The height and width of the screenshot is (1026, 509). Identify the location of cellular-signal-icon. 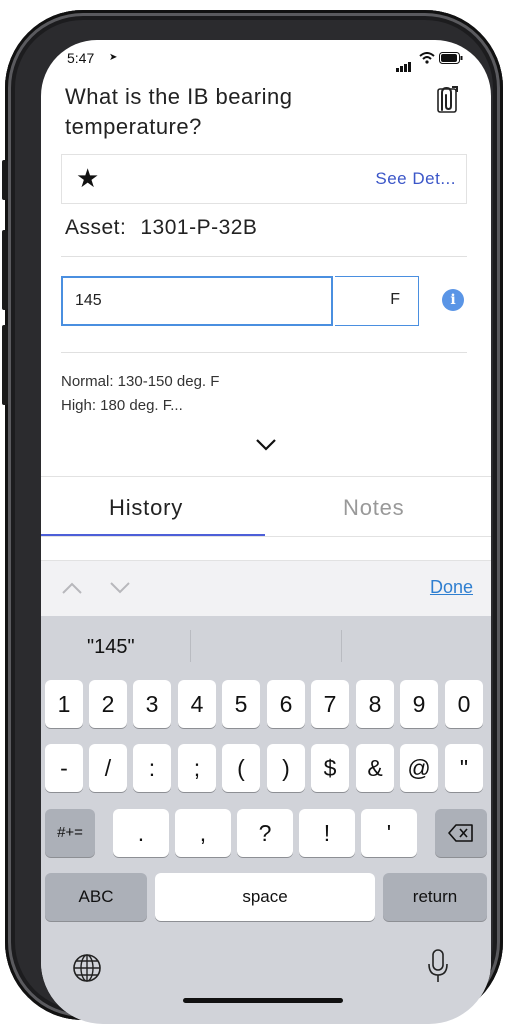
(404, 63).